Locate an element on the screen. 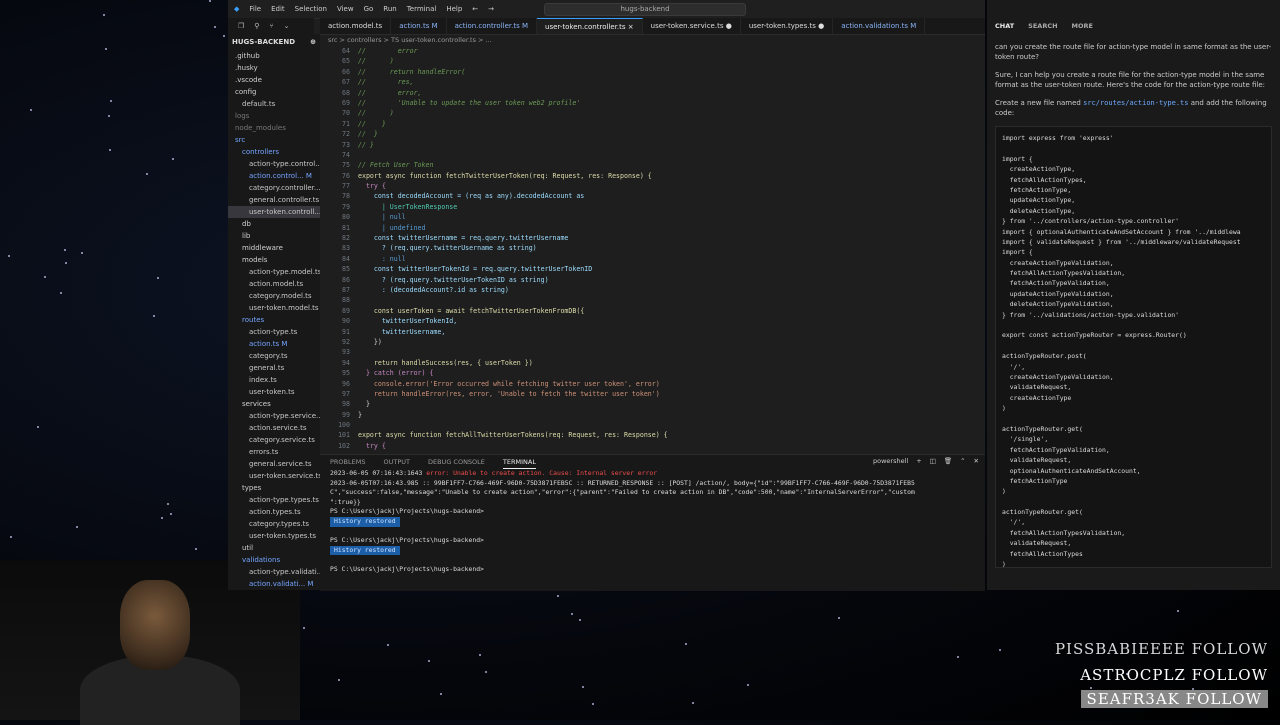 Image resolution: width=1280 pixels, height=725 pixels. editor-tab: user-token.service.ts ● is located at coordinates (692, 26).